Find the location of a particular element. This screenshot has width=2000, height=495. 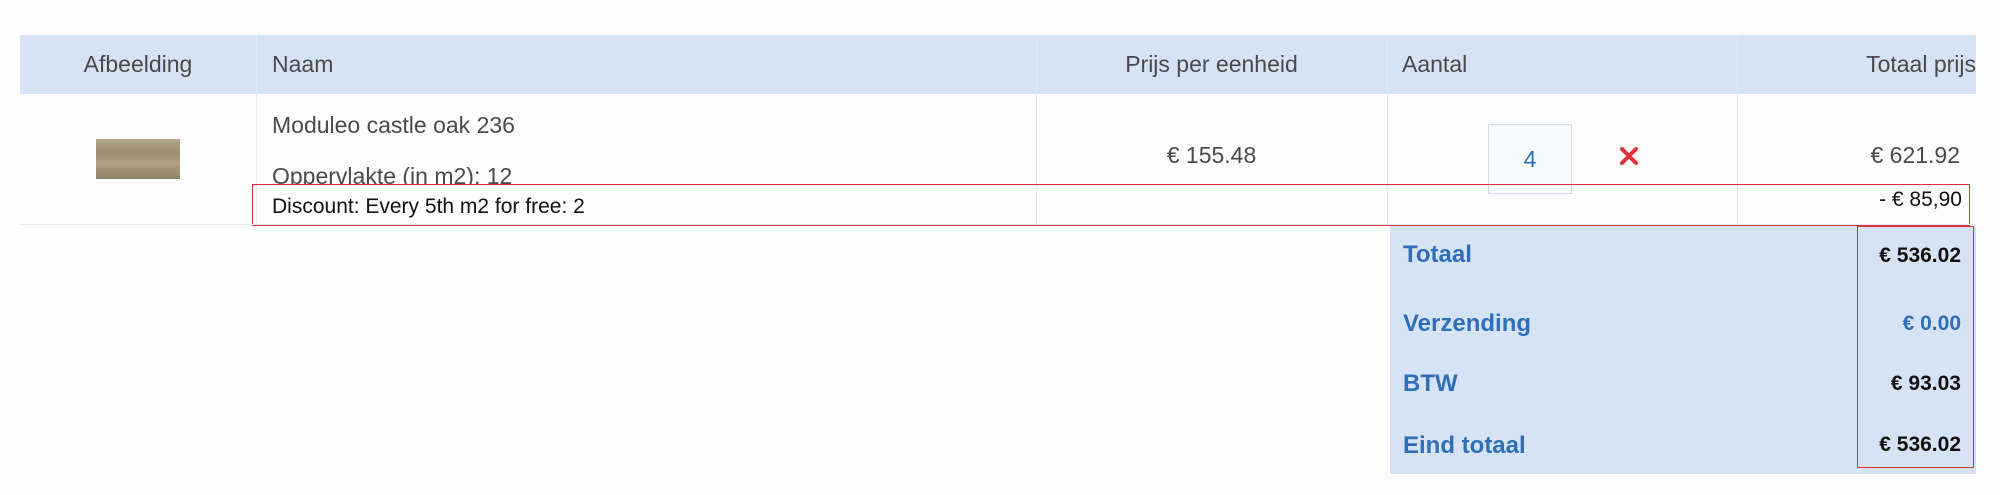

discount-label: Discount: Every 5th m2 for free: 2 is located at coordinates (428, 206).